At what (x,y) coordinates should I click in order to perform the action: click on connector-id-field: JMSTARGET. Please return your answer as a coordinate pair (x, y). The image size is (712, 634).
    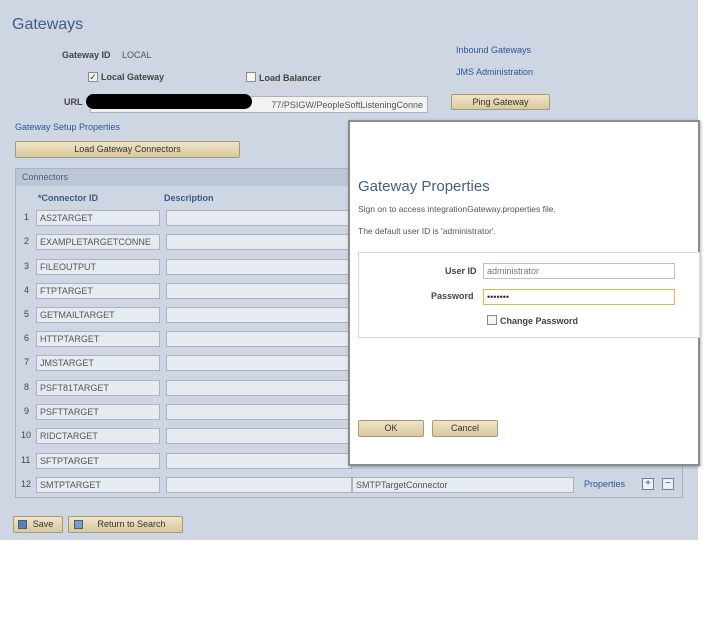
    Looking at the image, I should click on (98, 363).